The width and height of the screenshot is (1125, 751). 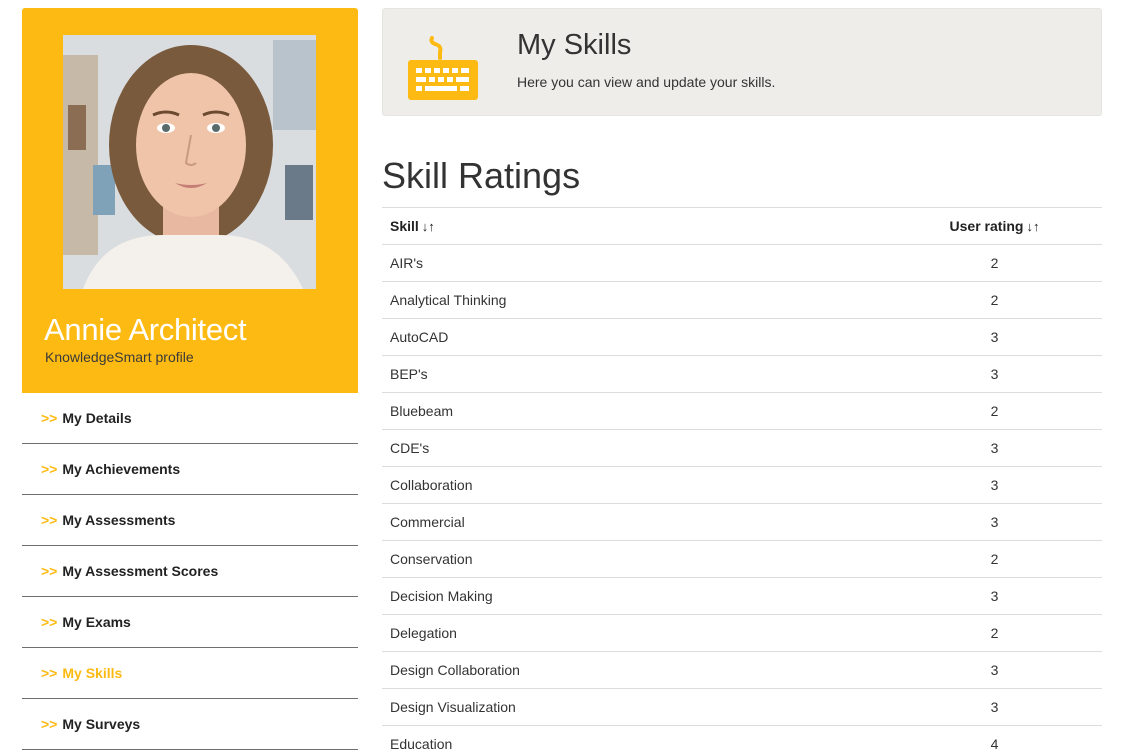 I want to click on table-row: AIR's 2, so click(x=742, y=263).